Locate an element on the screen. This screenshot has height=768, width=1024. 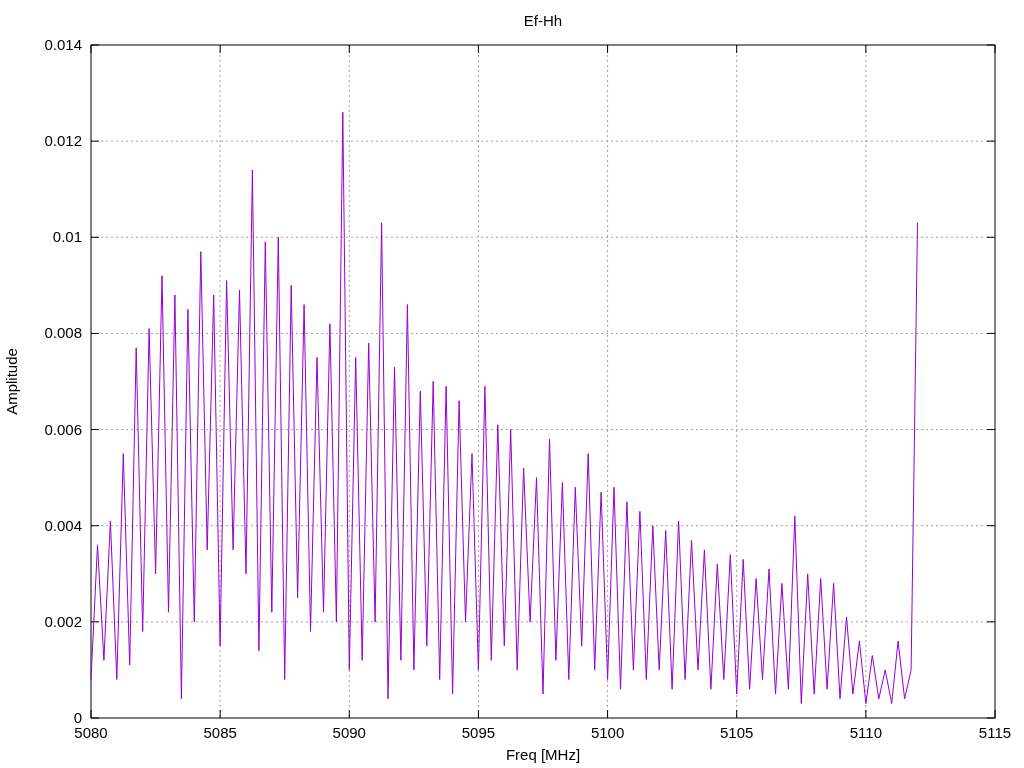
chart-title: Ef-Hh is located at coordinates (543, 20).